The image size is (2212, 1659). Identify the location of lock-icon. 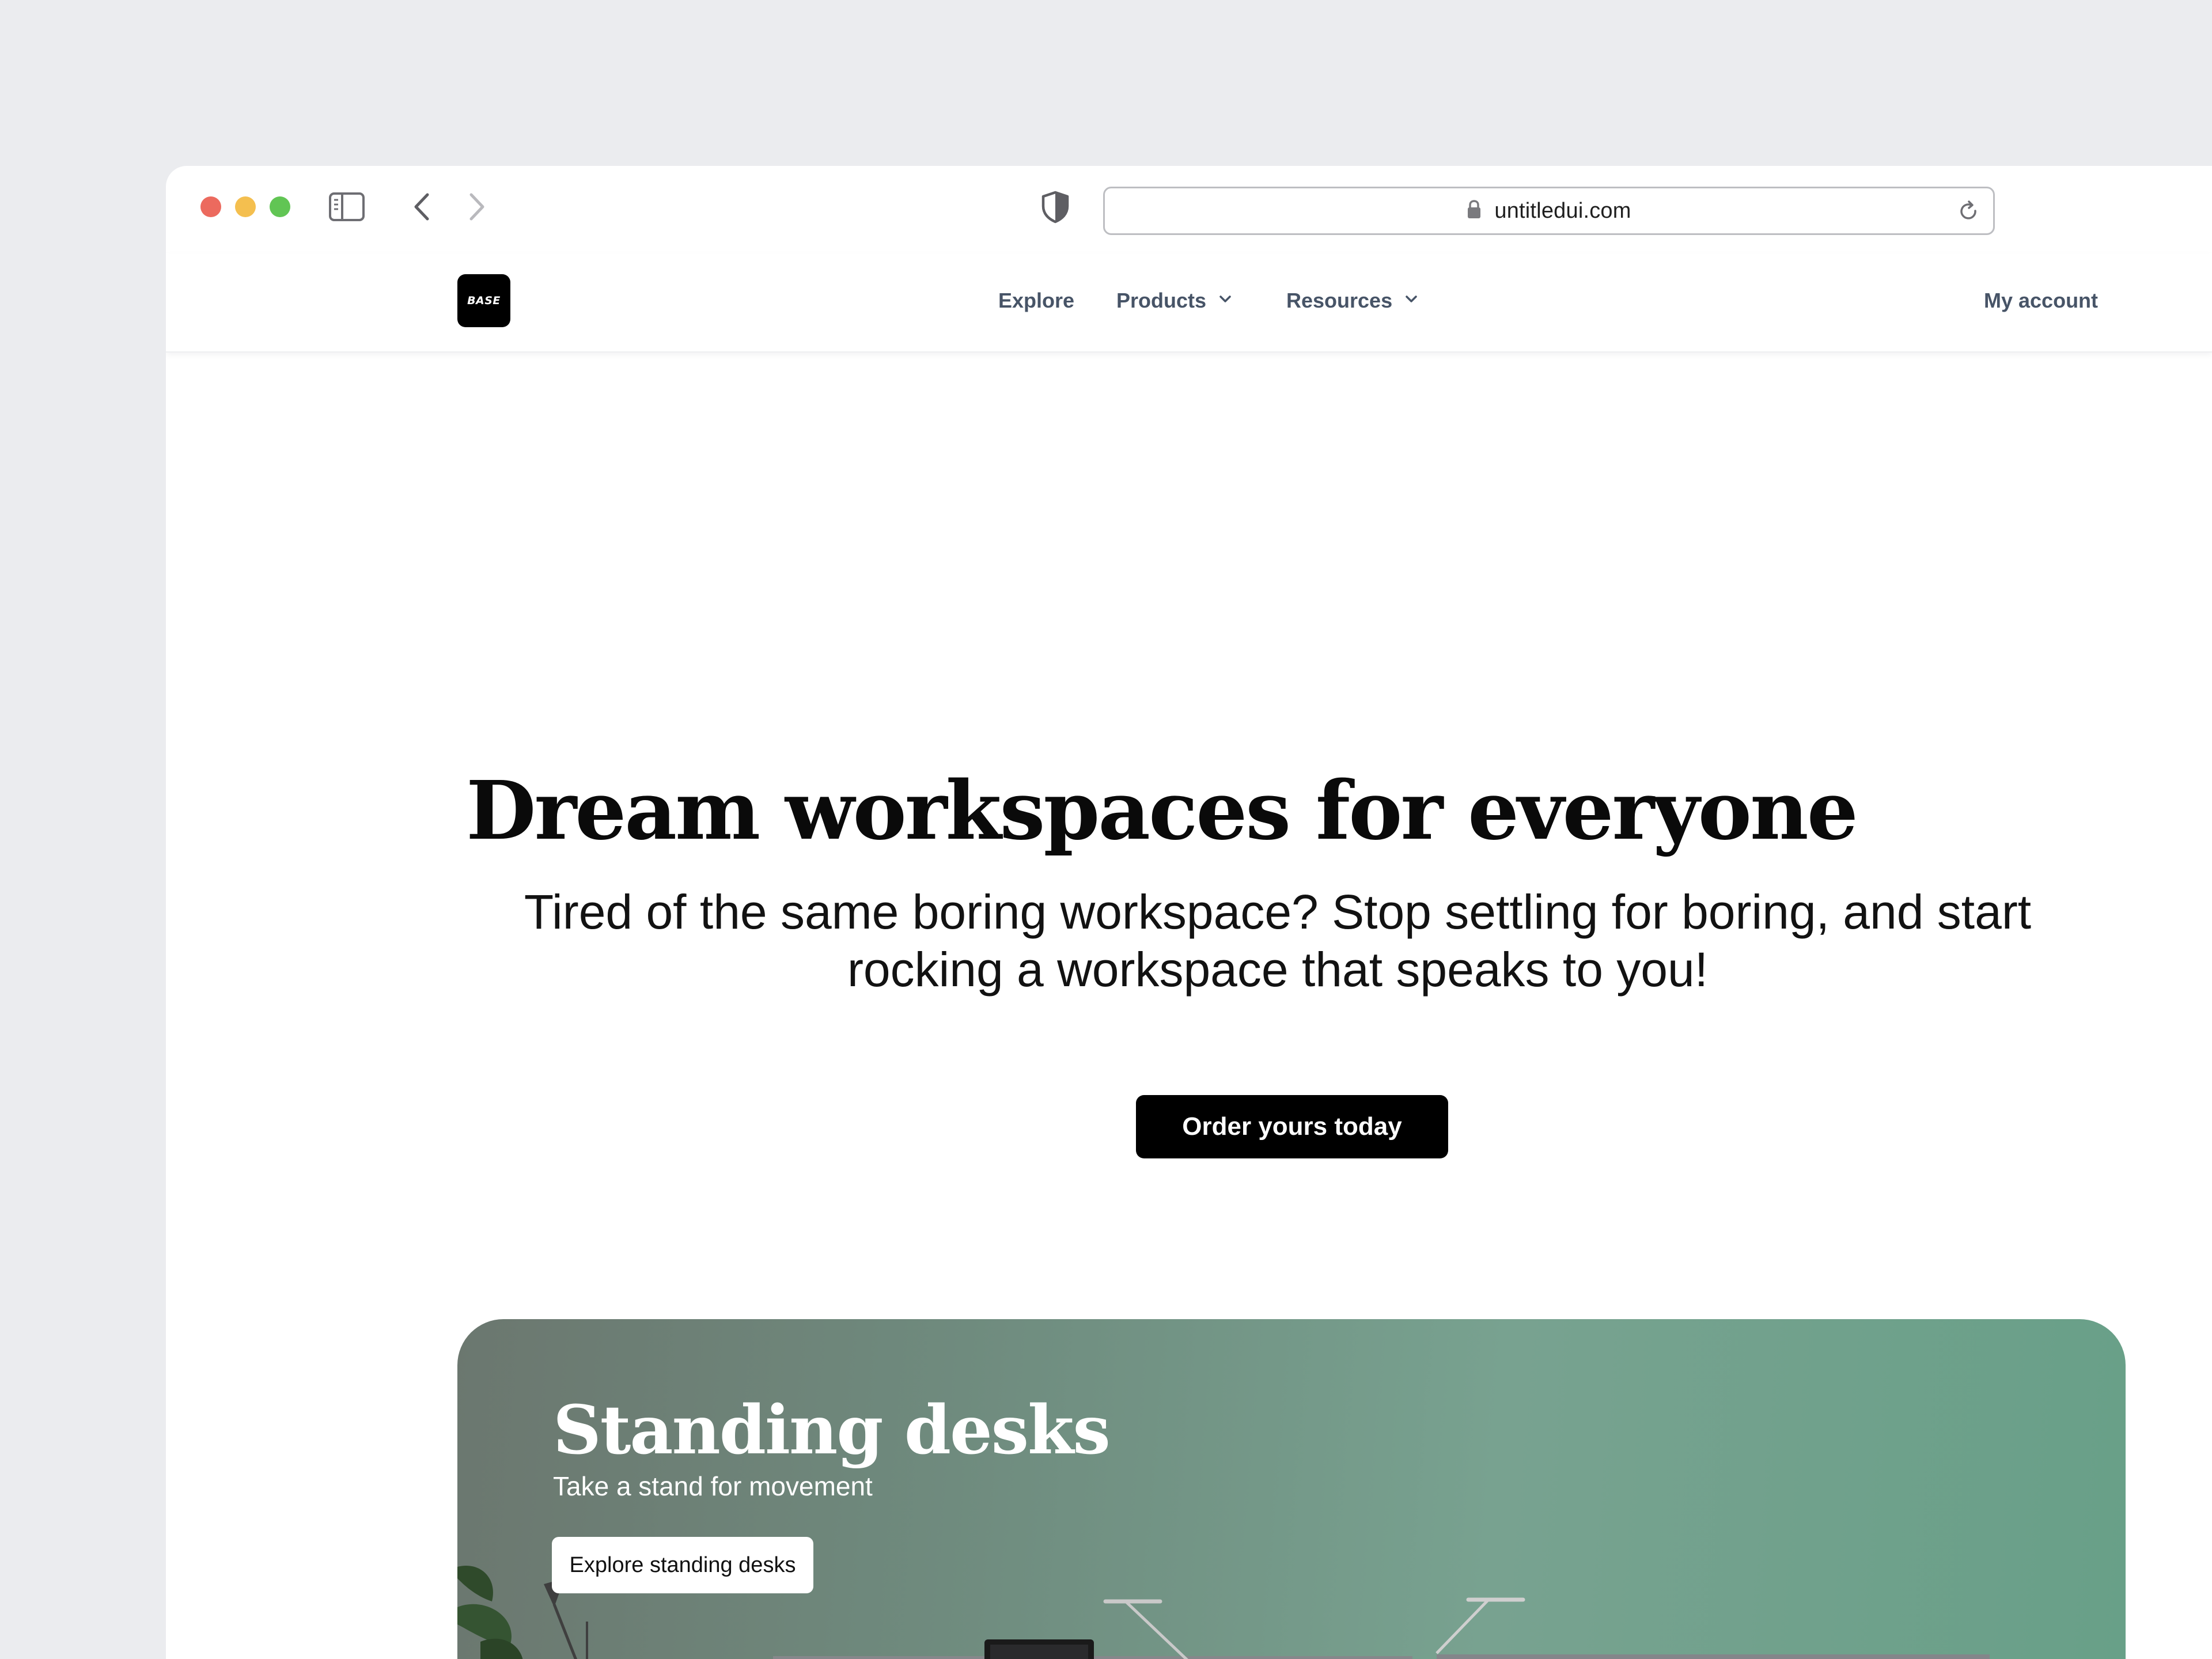
(1474, 211).